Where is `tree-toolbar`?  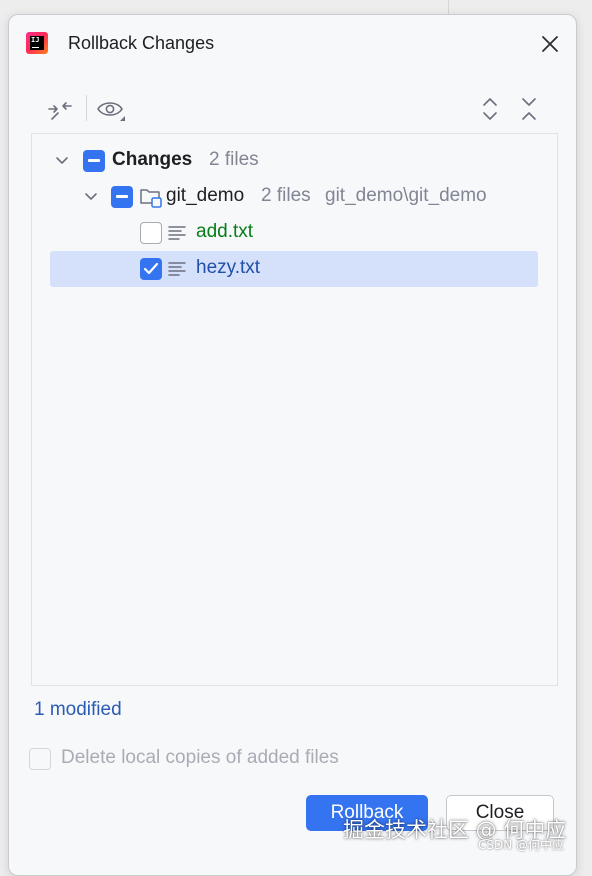
tree-toolbar is located at coordinates (292, 111).